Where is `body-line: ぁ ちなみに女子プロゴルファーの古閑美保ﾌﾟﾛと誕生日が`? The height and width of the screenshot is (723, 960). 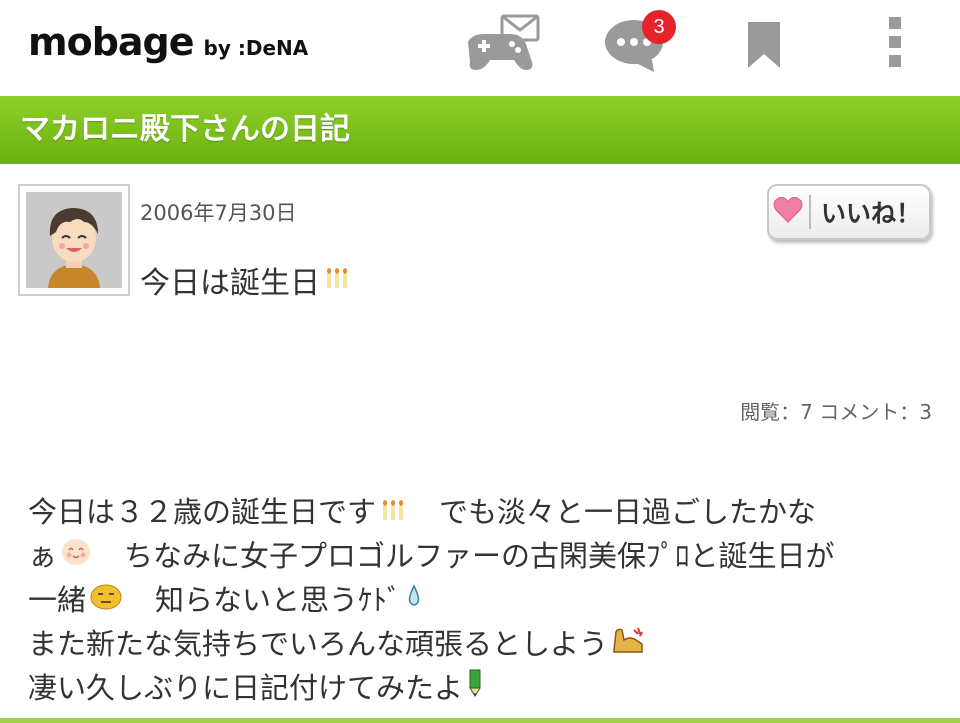 body-line: ぁ ちなみに女子プロゴルファーの古閑美保ﾌﾟﾛと誕生日が is located at coordinates (483, 556).